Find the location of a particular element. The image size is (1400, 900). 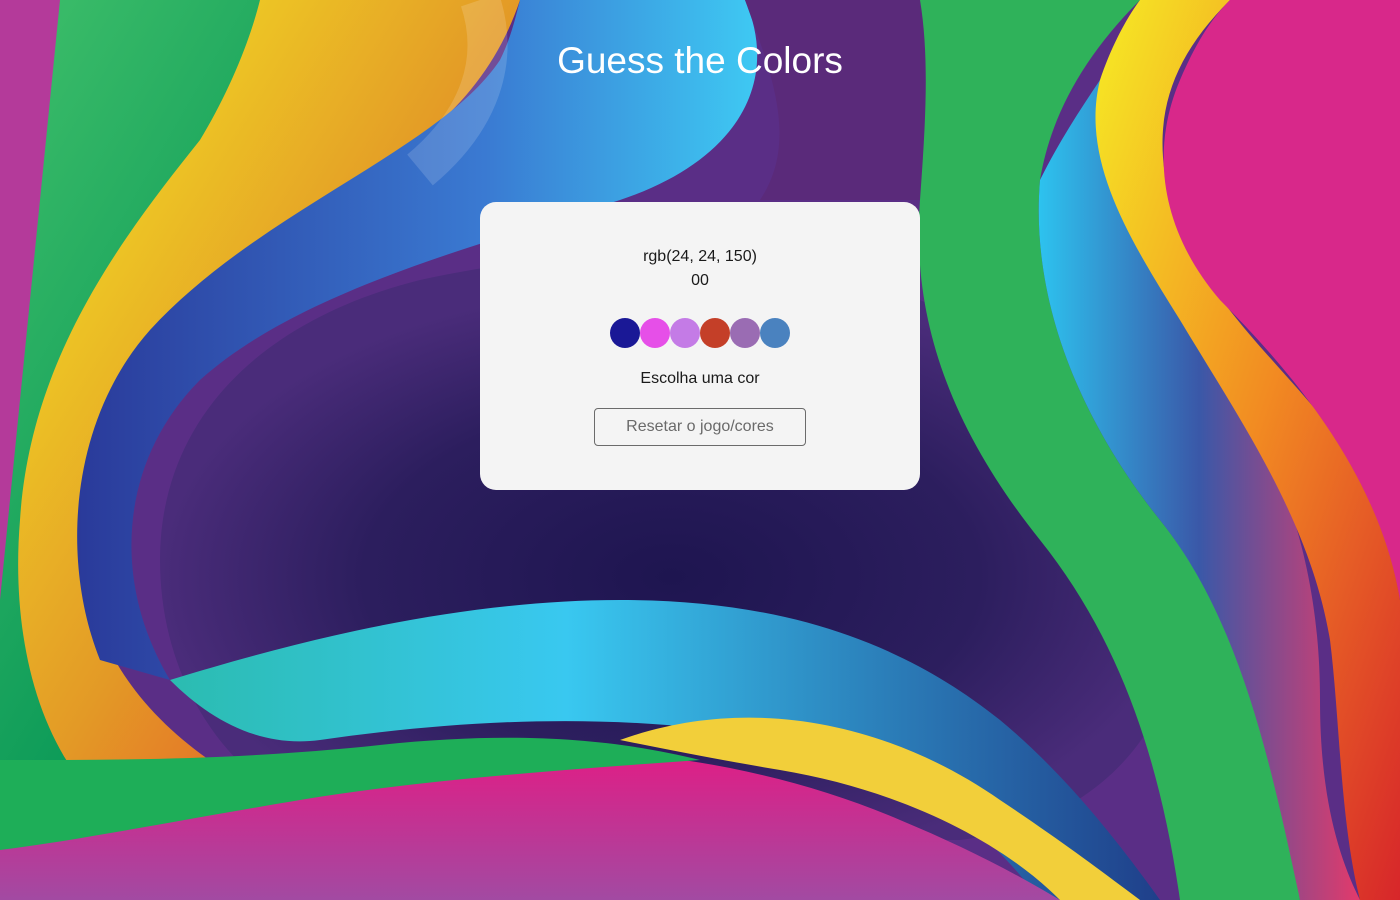

answer-text: Escolha uma cor is located at coordinates (700, 378).